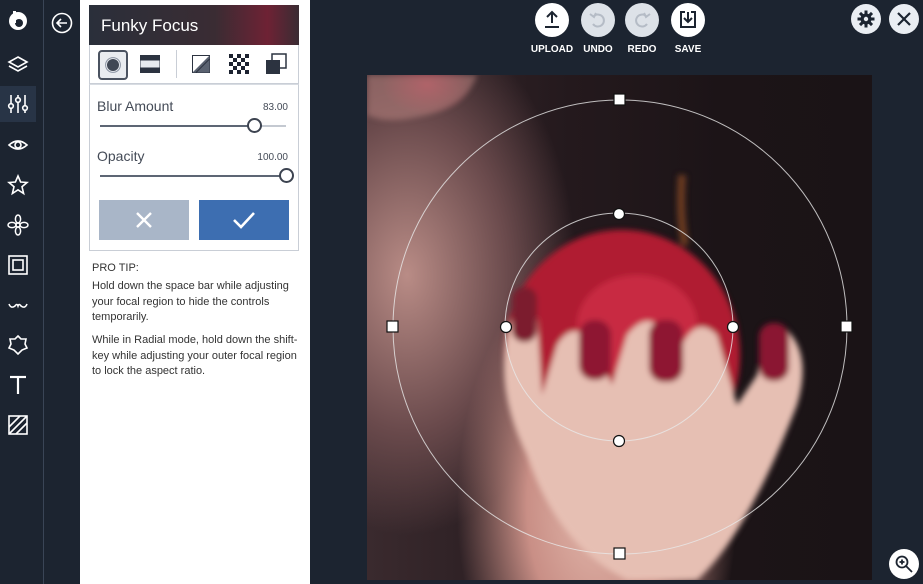 The height and width of the screenshot is (584, 923). I want to click on radial-mode-icon, so click(113, 65).